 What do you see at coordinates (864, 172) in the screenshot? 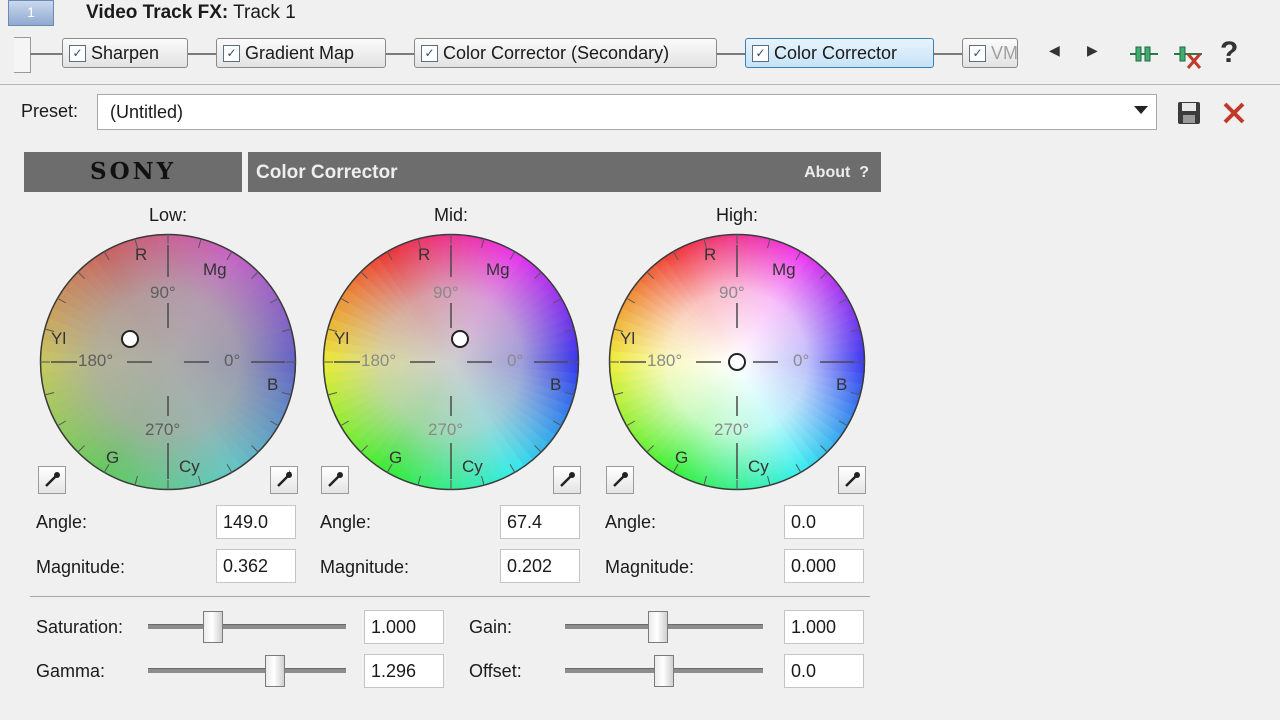
I see `about-help-icon: ?` at bounding box center [864, 172].